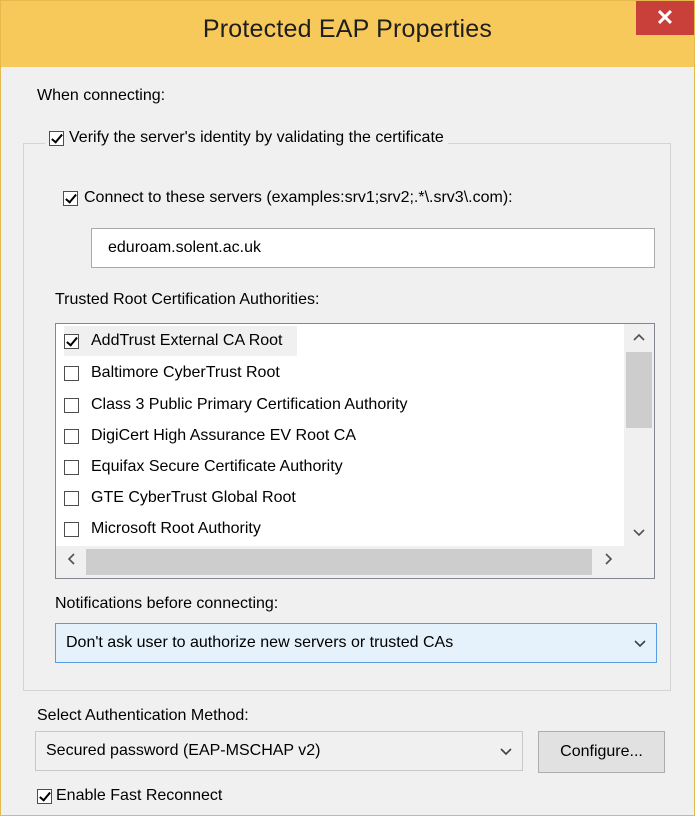 This screenshot has height=816, width=695. I want to click on list-item: DigiCert High Assurance EV Root CA, so click(217, 436).